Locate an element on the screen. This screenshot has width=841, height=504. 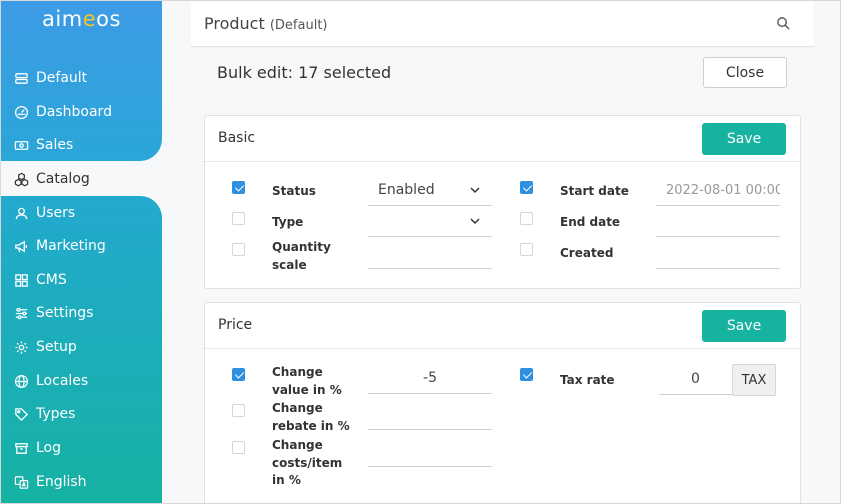
type-select is located at coordinates (430, 221).